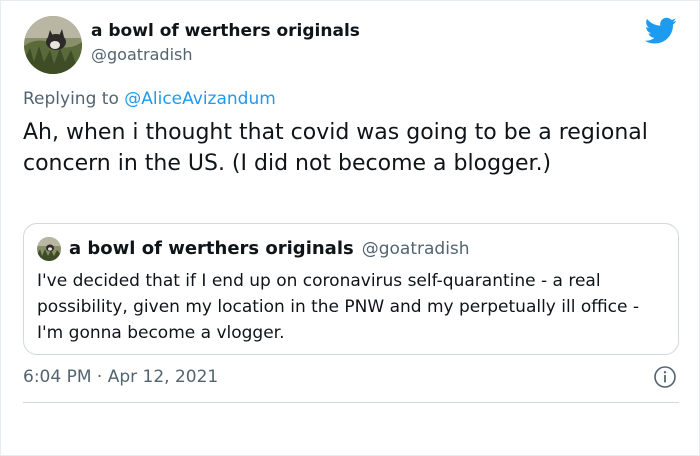 Image resolution: width=700 pixels, height=456 pixels. I want to click on cat-avatar-image, so click(53, 45).